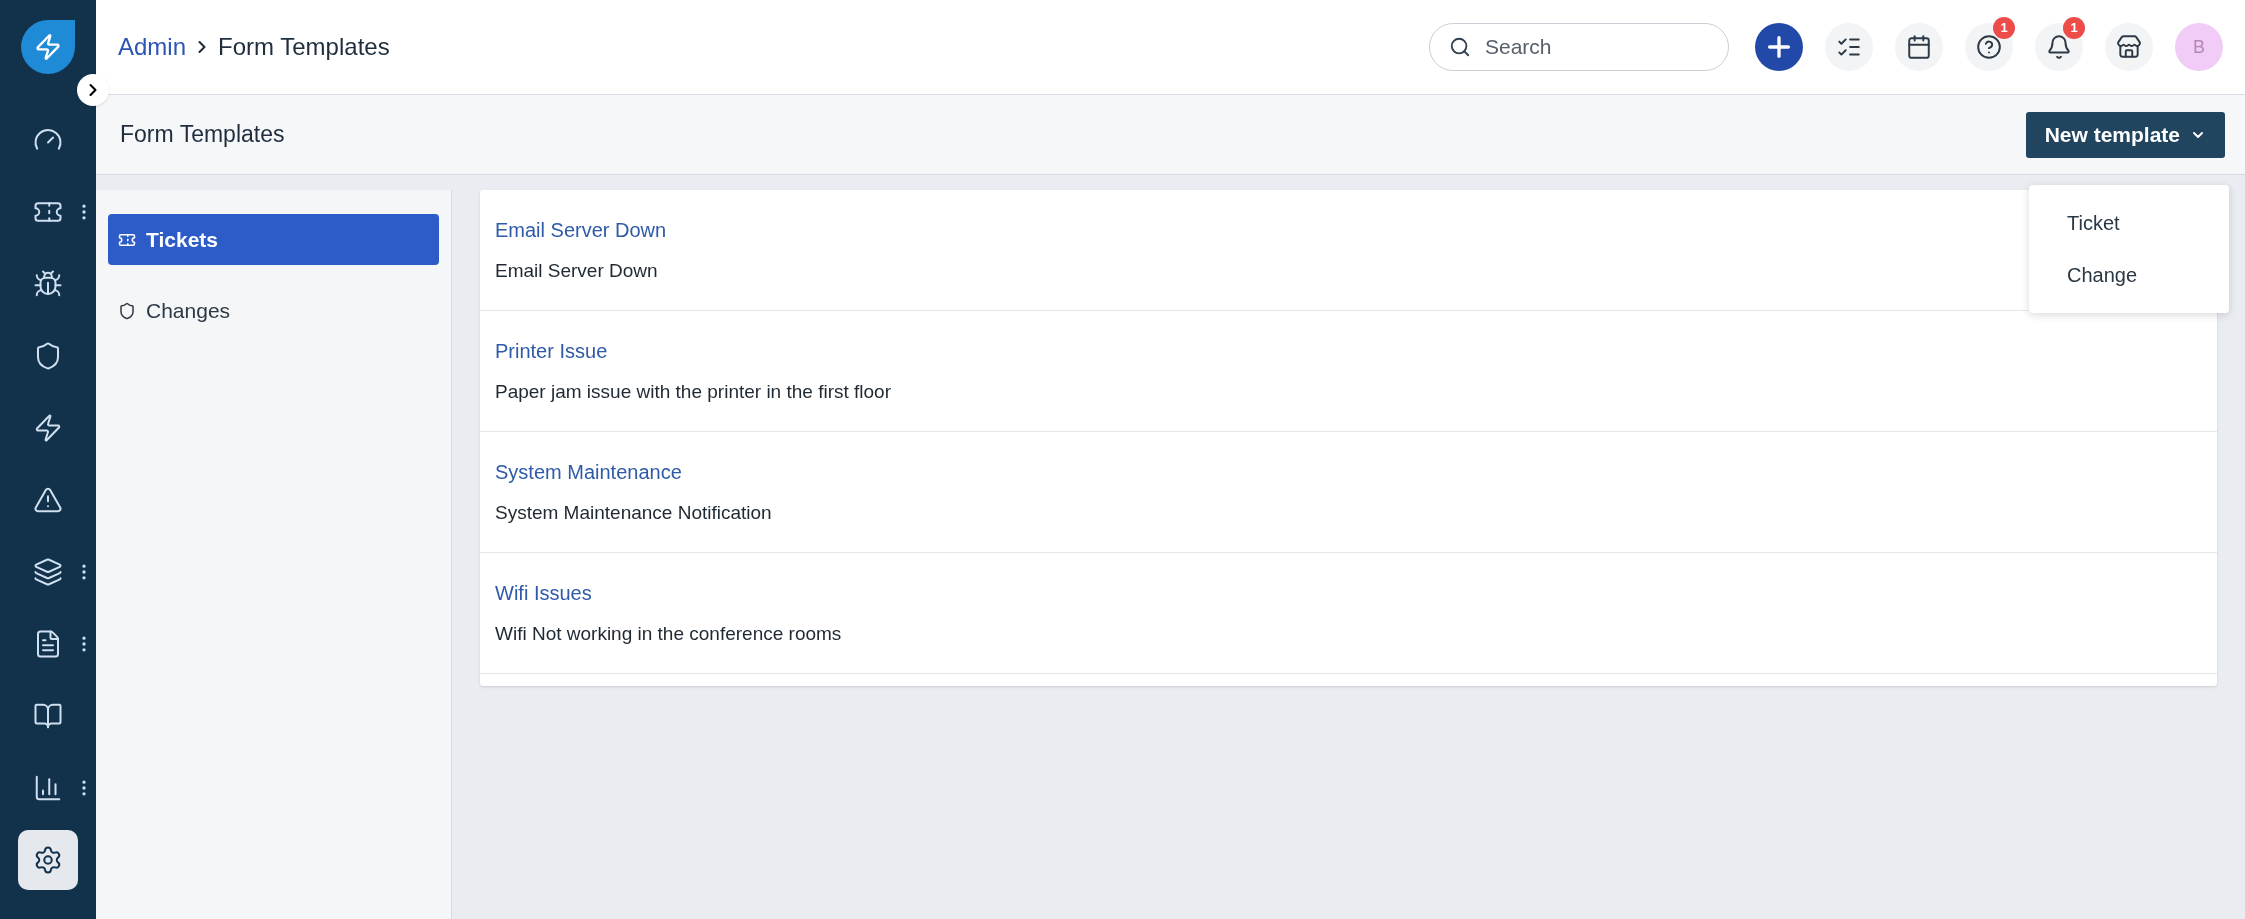  Describe the element at coordinates (48, 284) in the screenshot. I see `bug-icon` at that location.